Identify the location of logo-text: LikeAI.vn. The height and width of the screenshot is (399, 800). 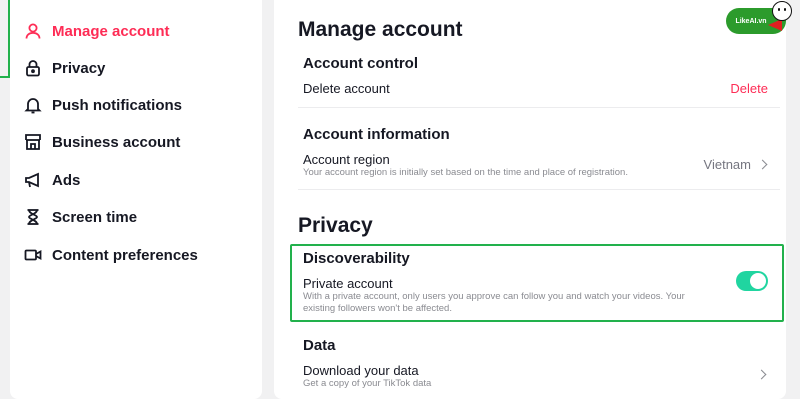
(751, 21).